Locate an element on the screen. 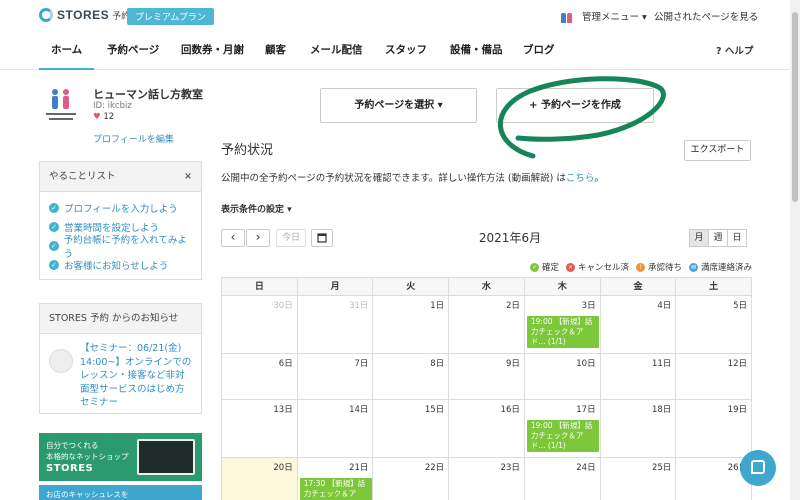 The image size is (800, 500). legend-item: ✉ 満席連絡済み is located at coordinates (720, 267).